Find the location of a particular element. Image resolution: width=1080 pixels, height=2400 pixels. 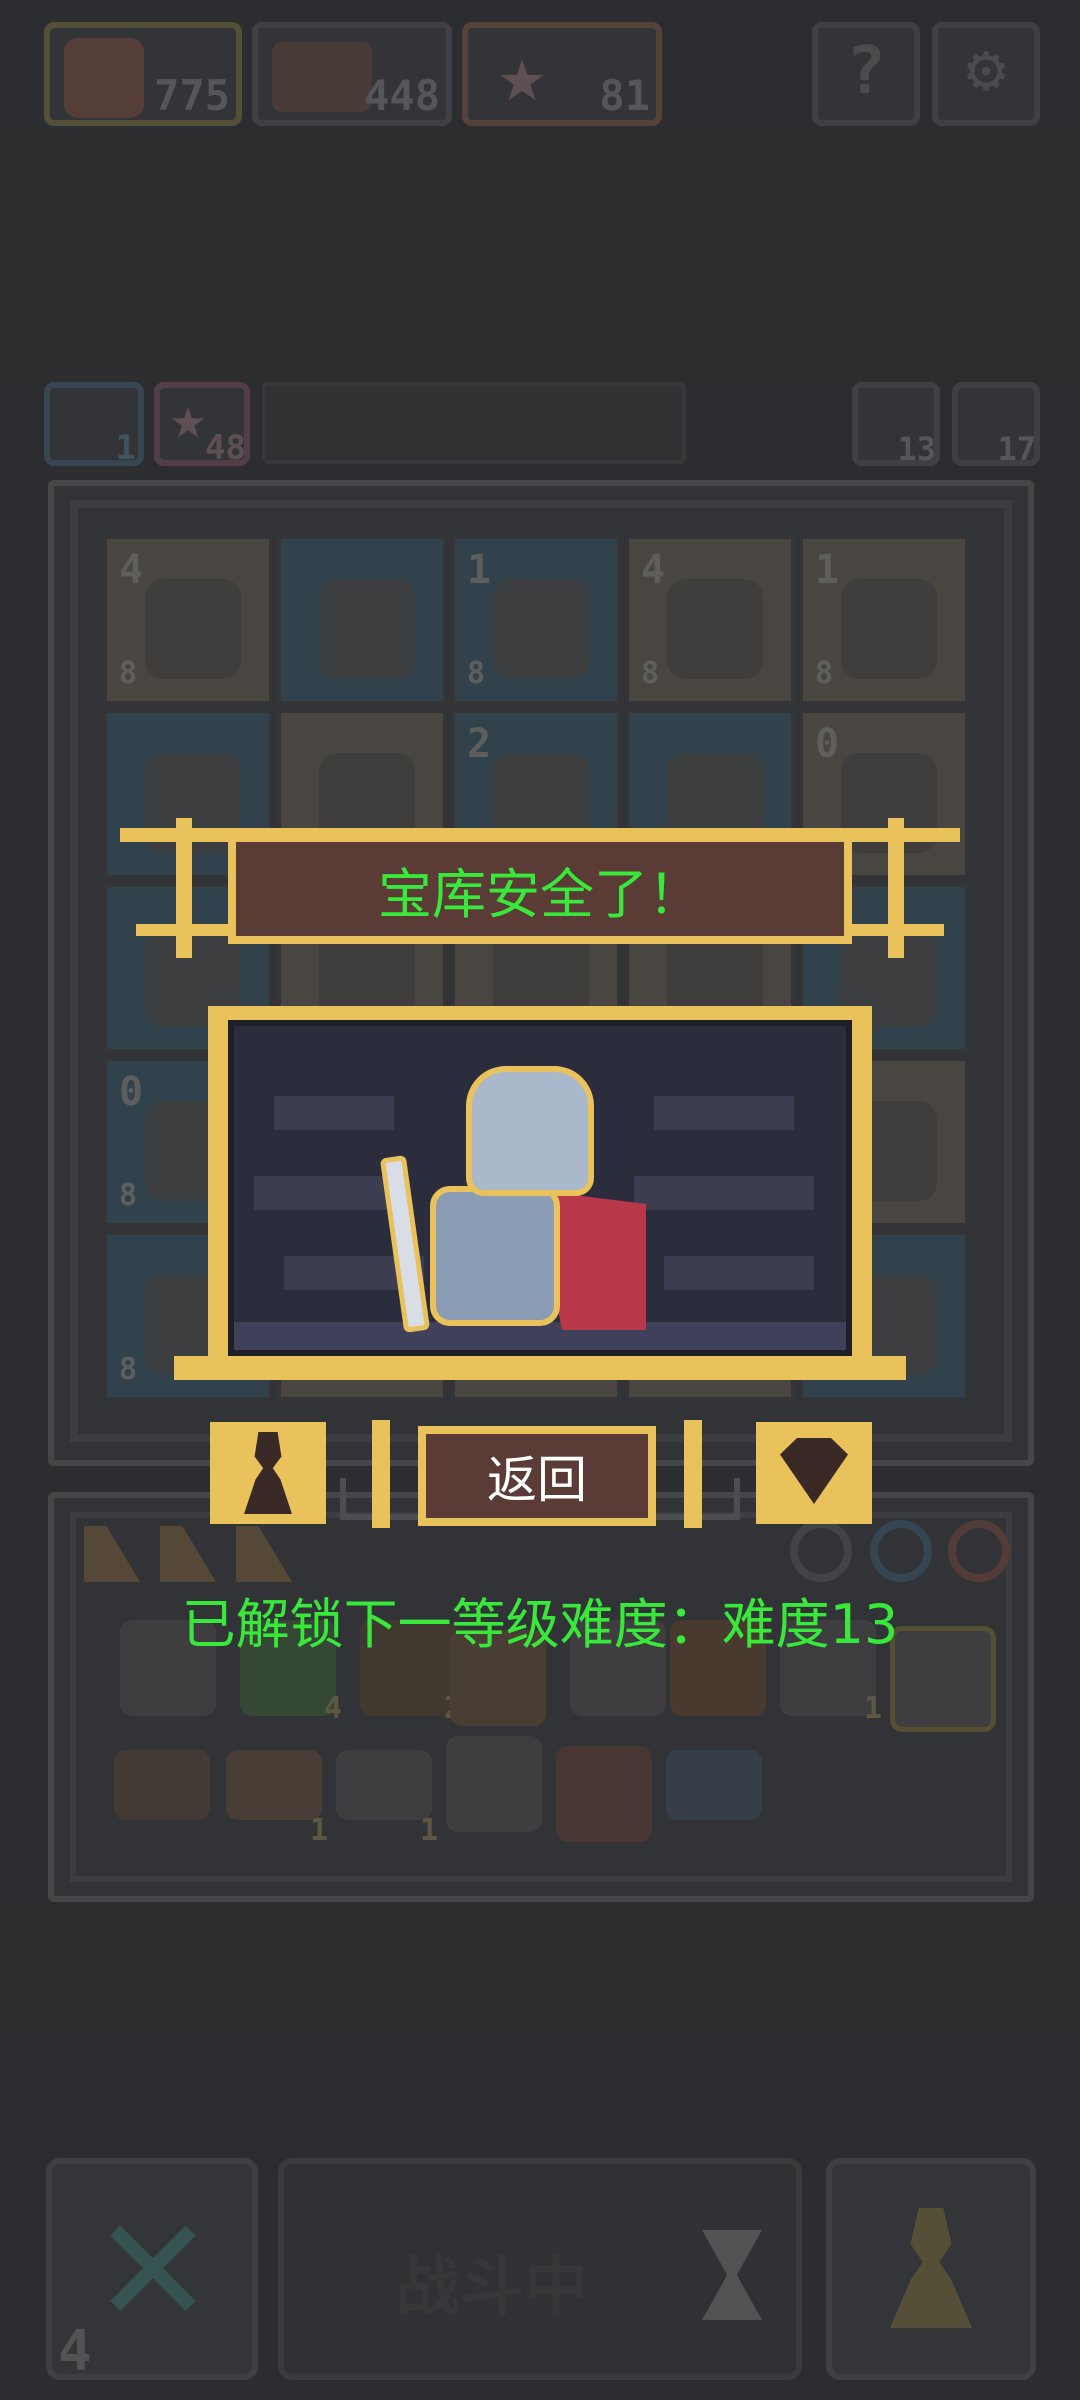

gem-icon is located at coordinates (814, 1471).